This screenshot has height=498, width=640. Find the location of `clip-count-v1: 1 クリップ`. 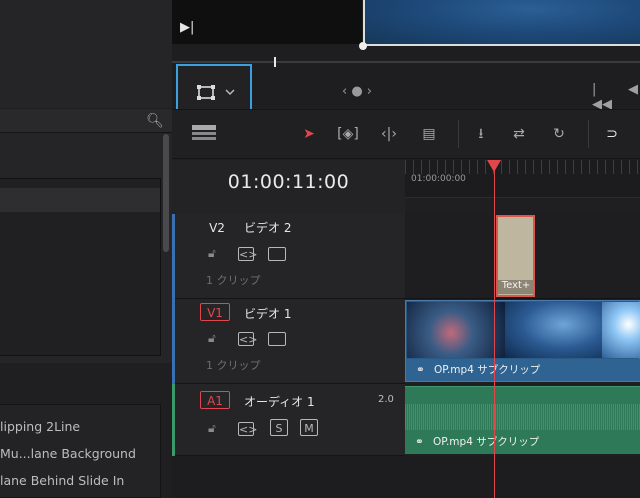

clip-count-v1: 1 クリップ is located at coordinates (233, 365).